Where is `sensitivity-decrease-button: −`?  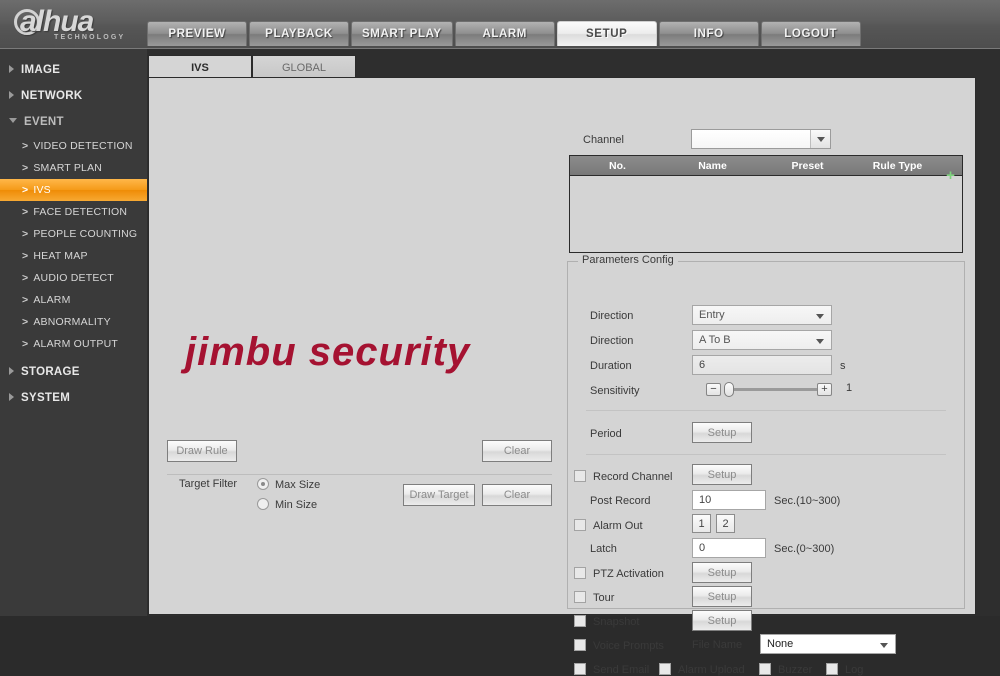
sensitivity-decrease-button: − is located at coordinates (713, 389).